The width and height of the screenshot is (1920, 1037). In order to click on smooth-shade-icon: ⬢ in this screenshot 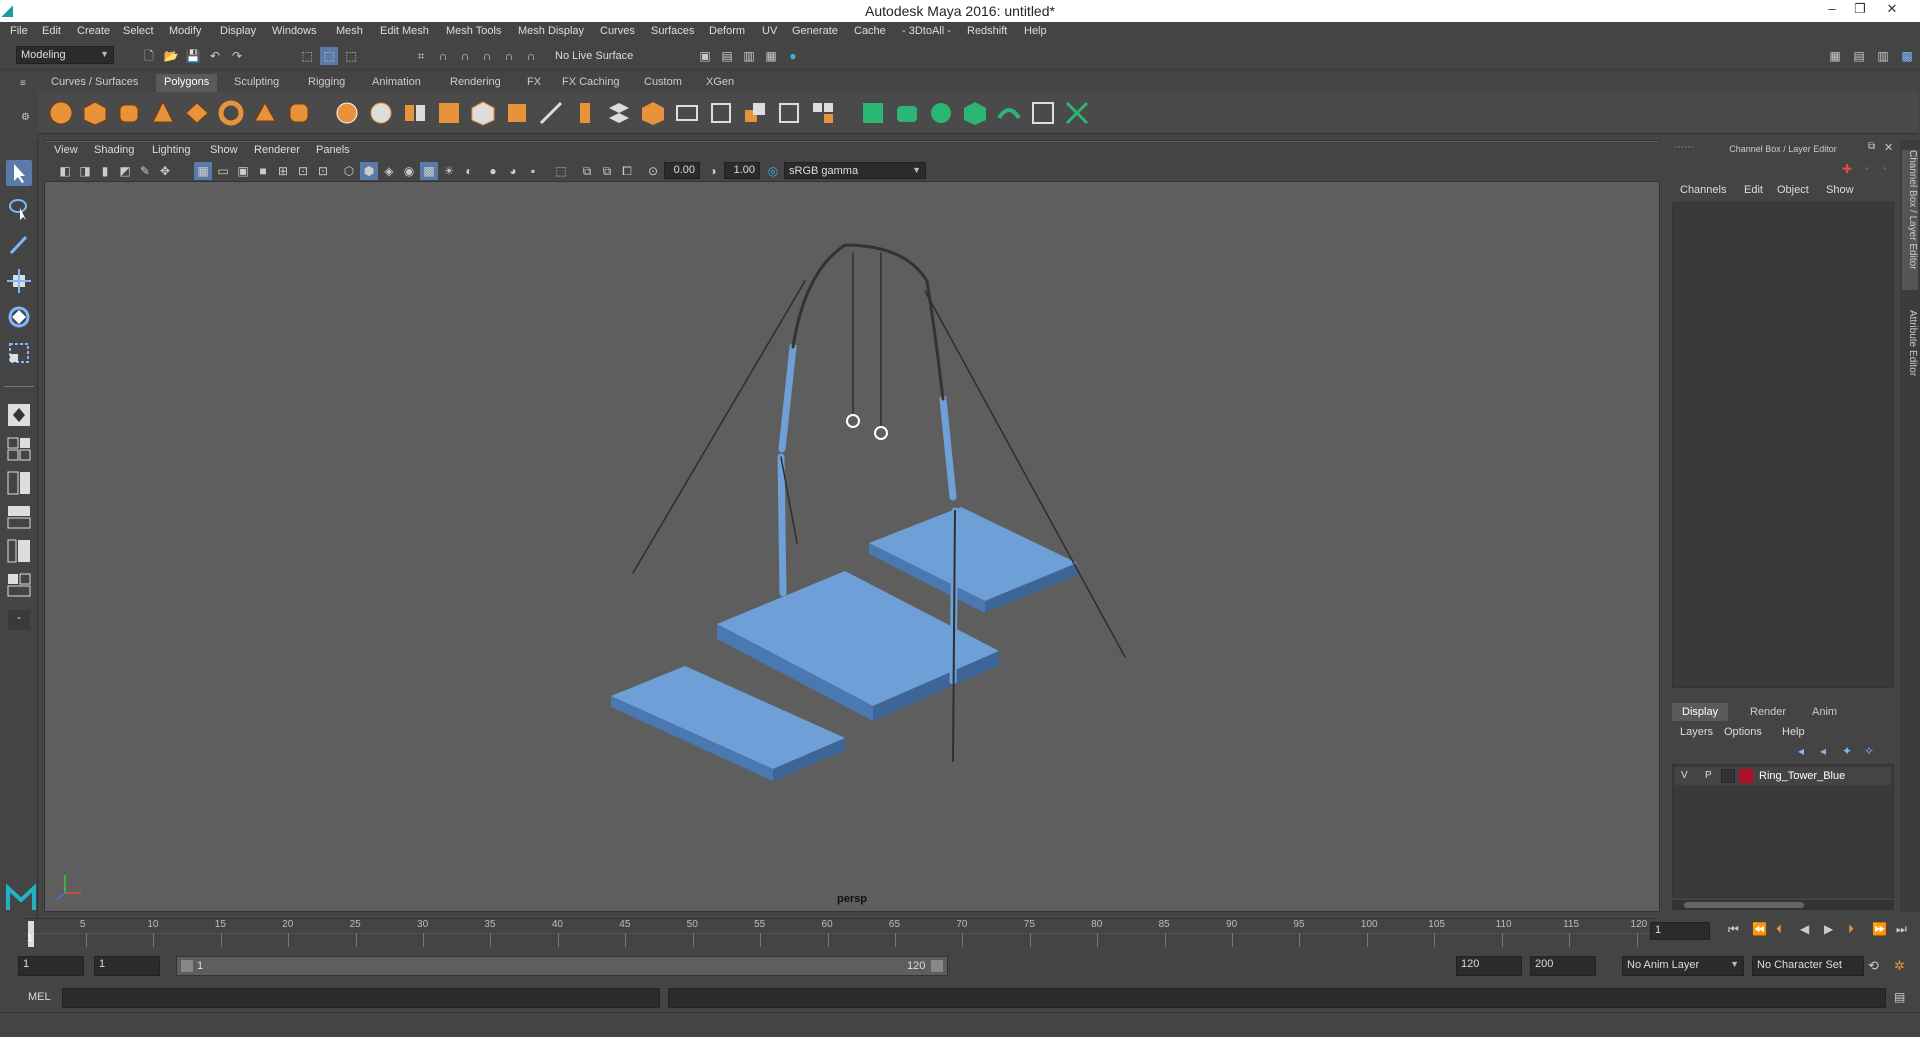, I will do `click(369, 171)`.